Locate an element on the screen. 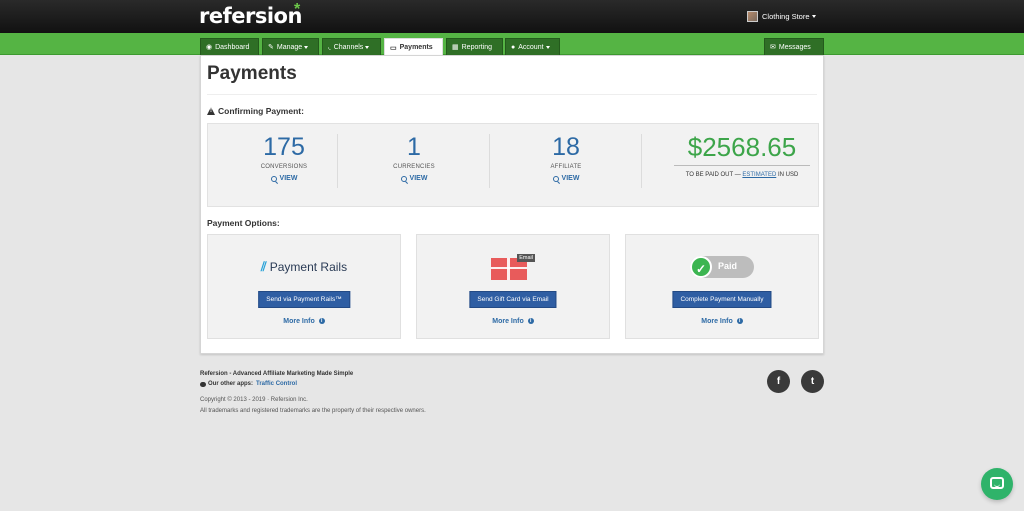  payout-note-prefix: TO BE PAID OUT — is located at coordinates (713, 175).